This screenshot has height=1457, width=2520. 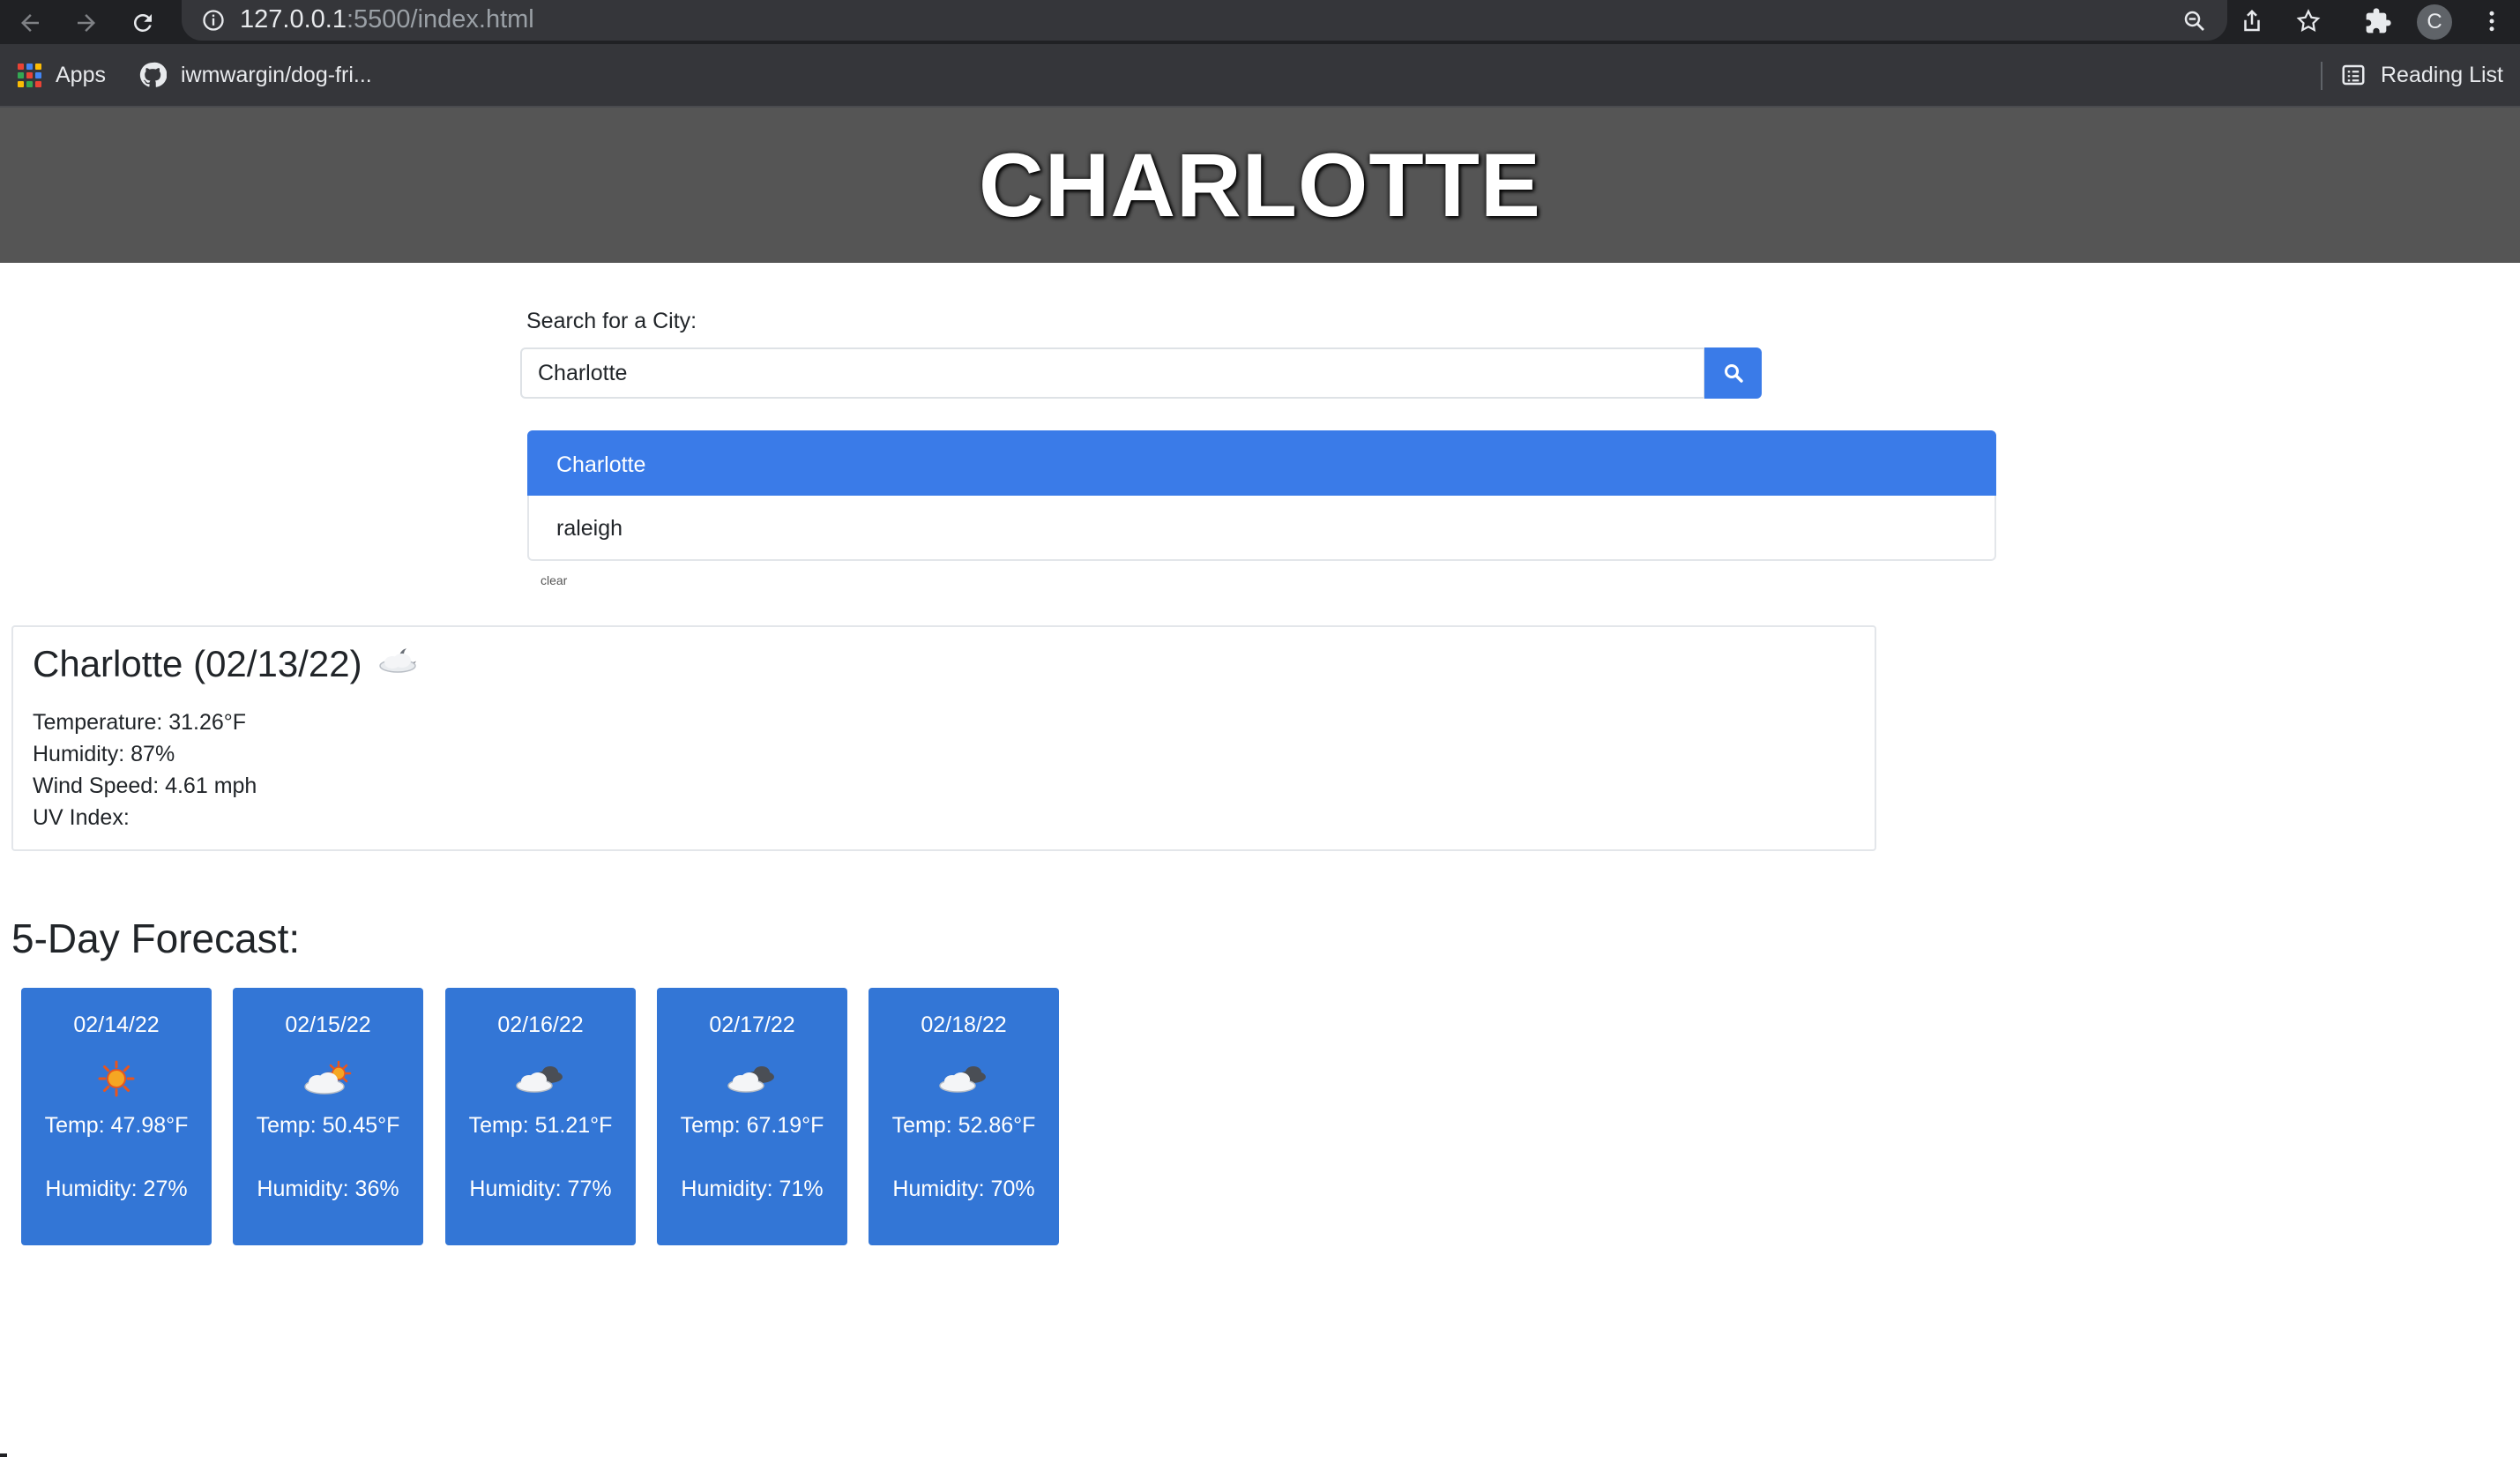 What do you see at coordinates (1261, 463) in the screenshot?
I see `history-item-charlotte: Charlotte` at bounding box center [1261, 463].